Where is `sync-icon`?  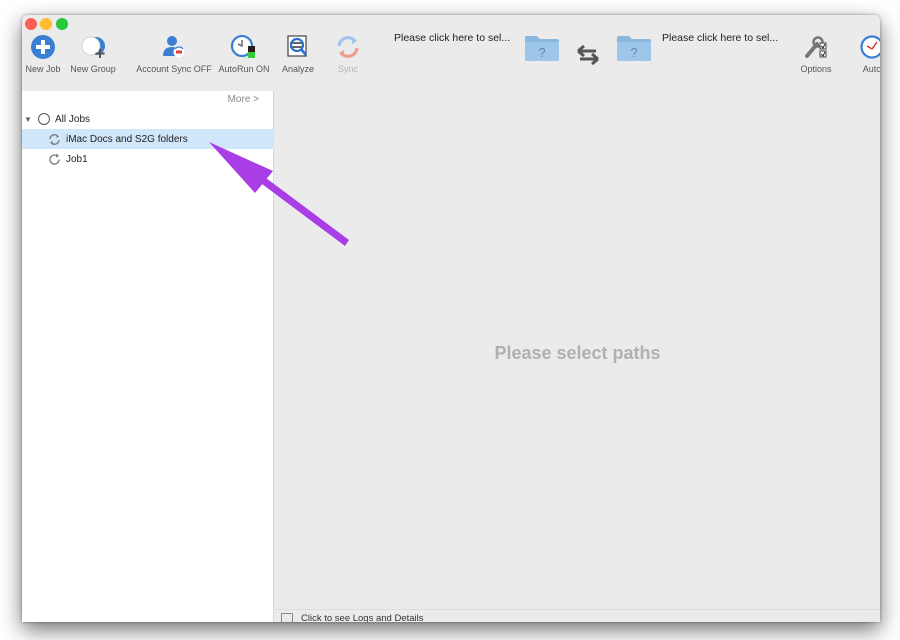
sync-icon is located at coordinates (348, 47).